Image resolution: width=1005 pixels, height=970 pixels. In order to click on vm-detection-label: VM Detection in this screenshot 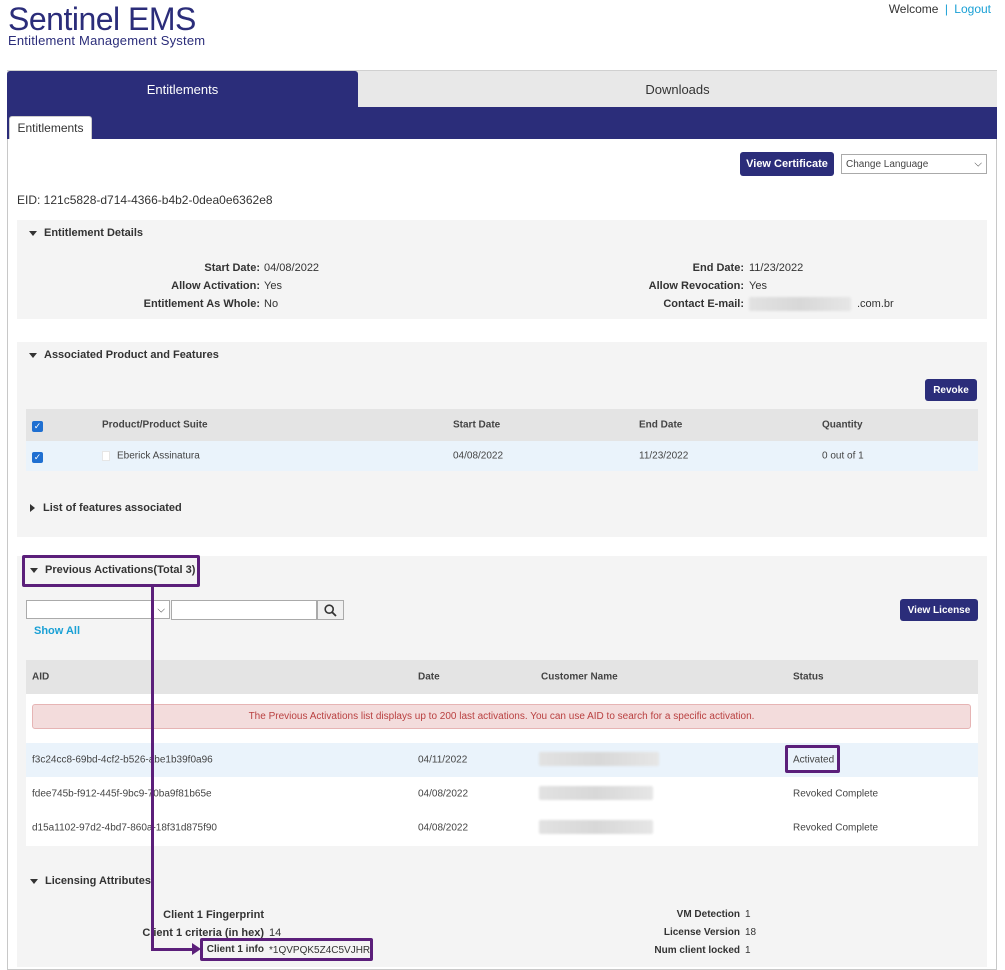, I will do `click(708, 914)`.